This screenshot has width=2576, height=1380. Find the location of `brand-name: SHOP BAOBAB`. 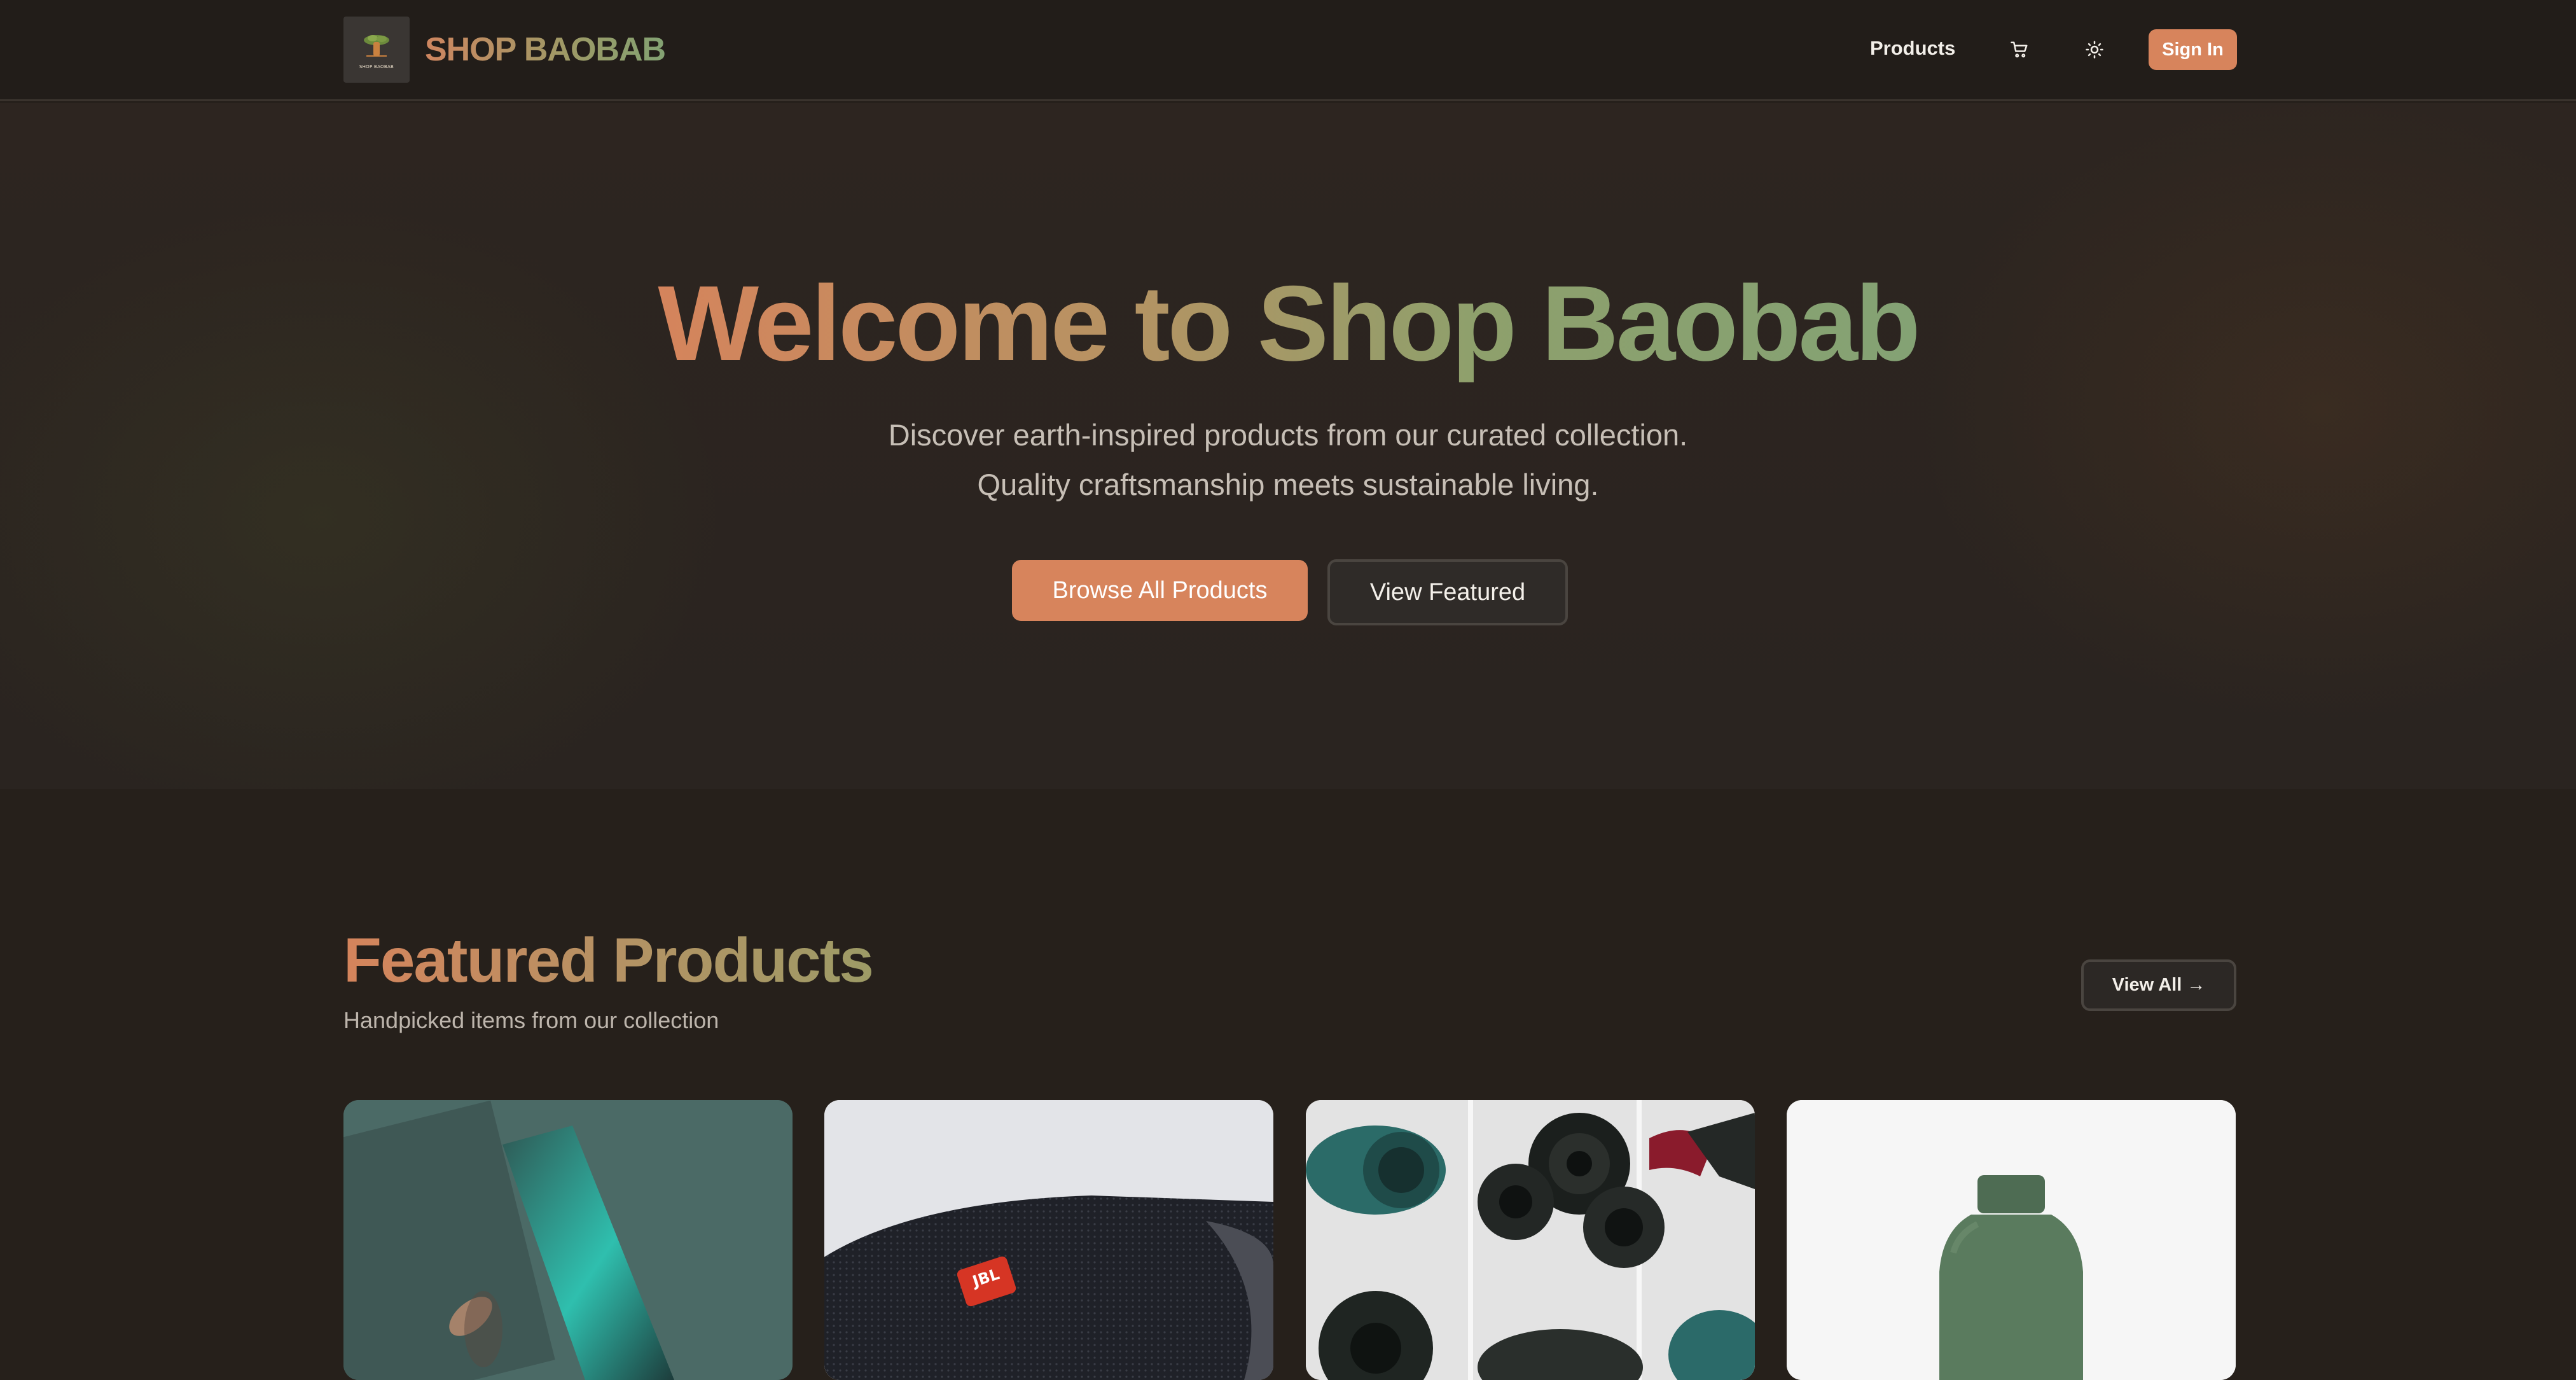

brand-name: SHOP BAOBAB is located at coordinates (545, 50).